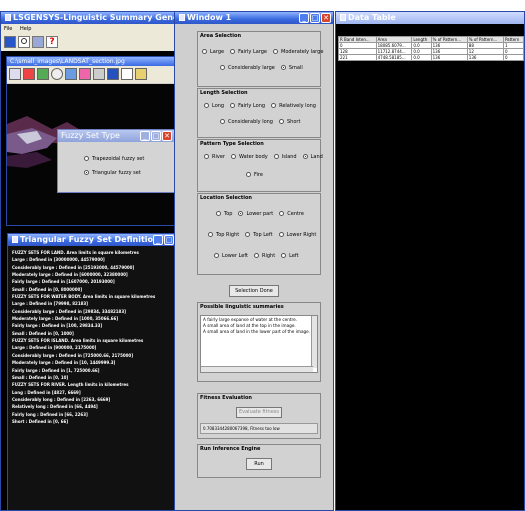  I want to click on horizontal-scrollbar, so click(257, 369).